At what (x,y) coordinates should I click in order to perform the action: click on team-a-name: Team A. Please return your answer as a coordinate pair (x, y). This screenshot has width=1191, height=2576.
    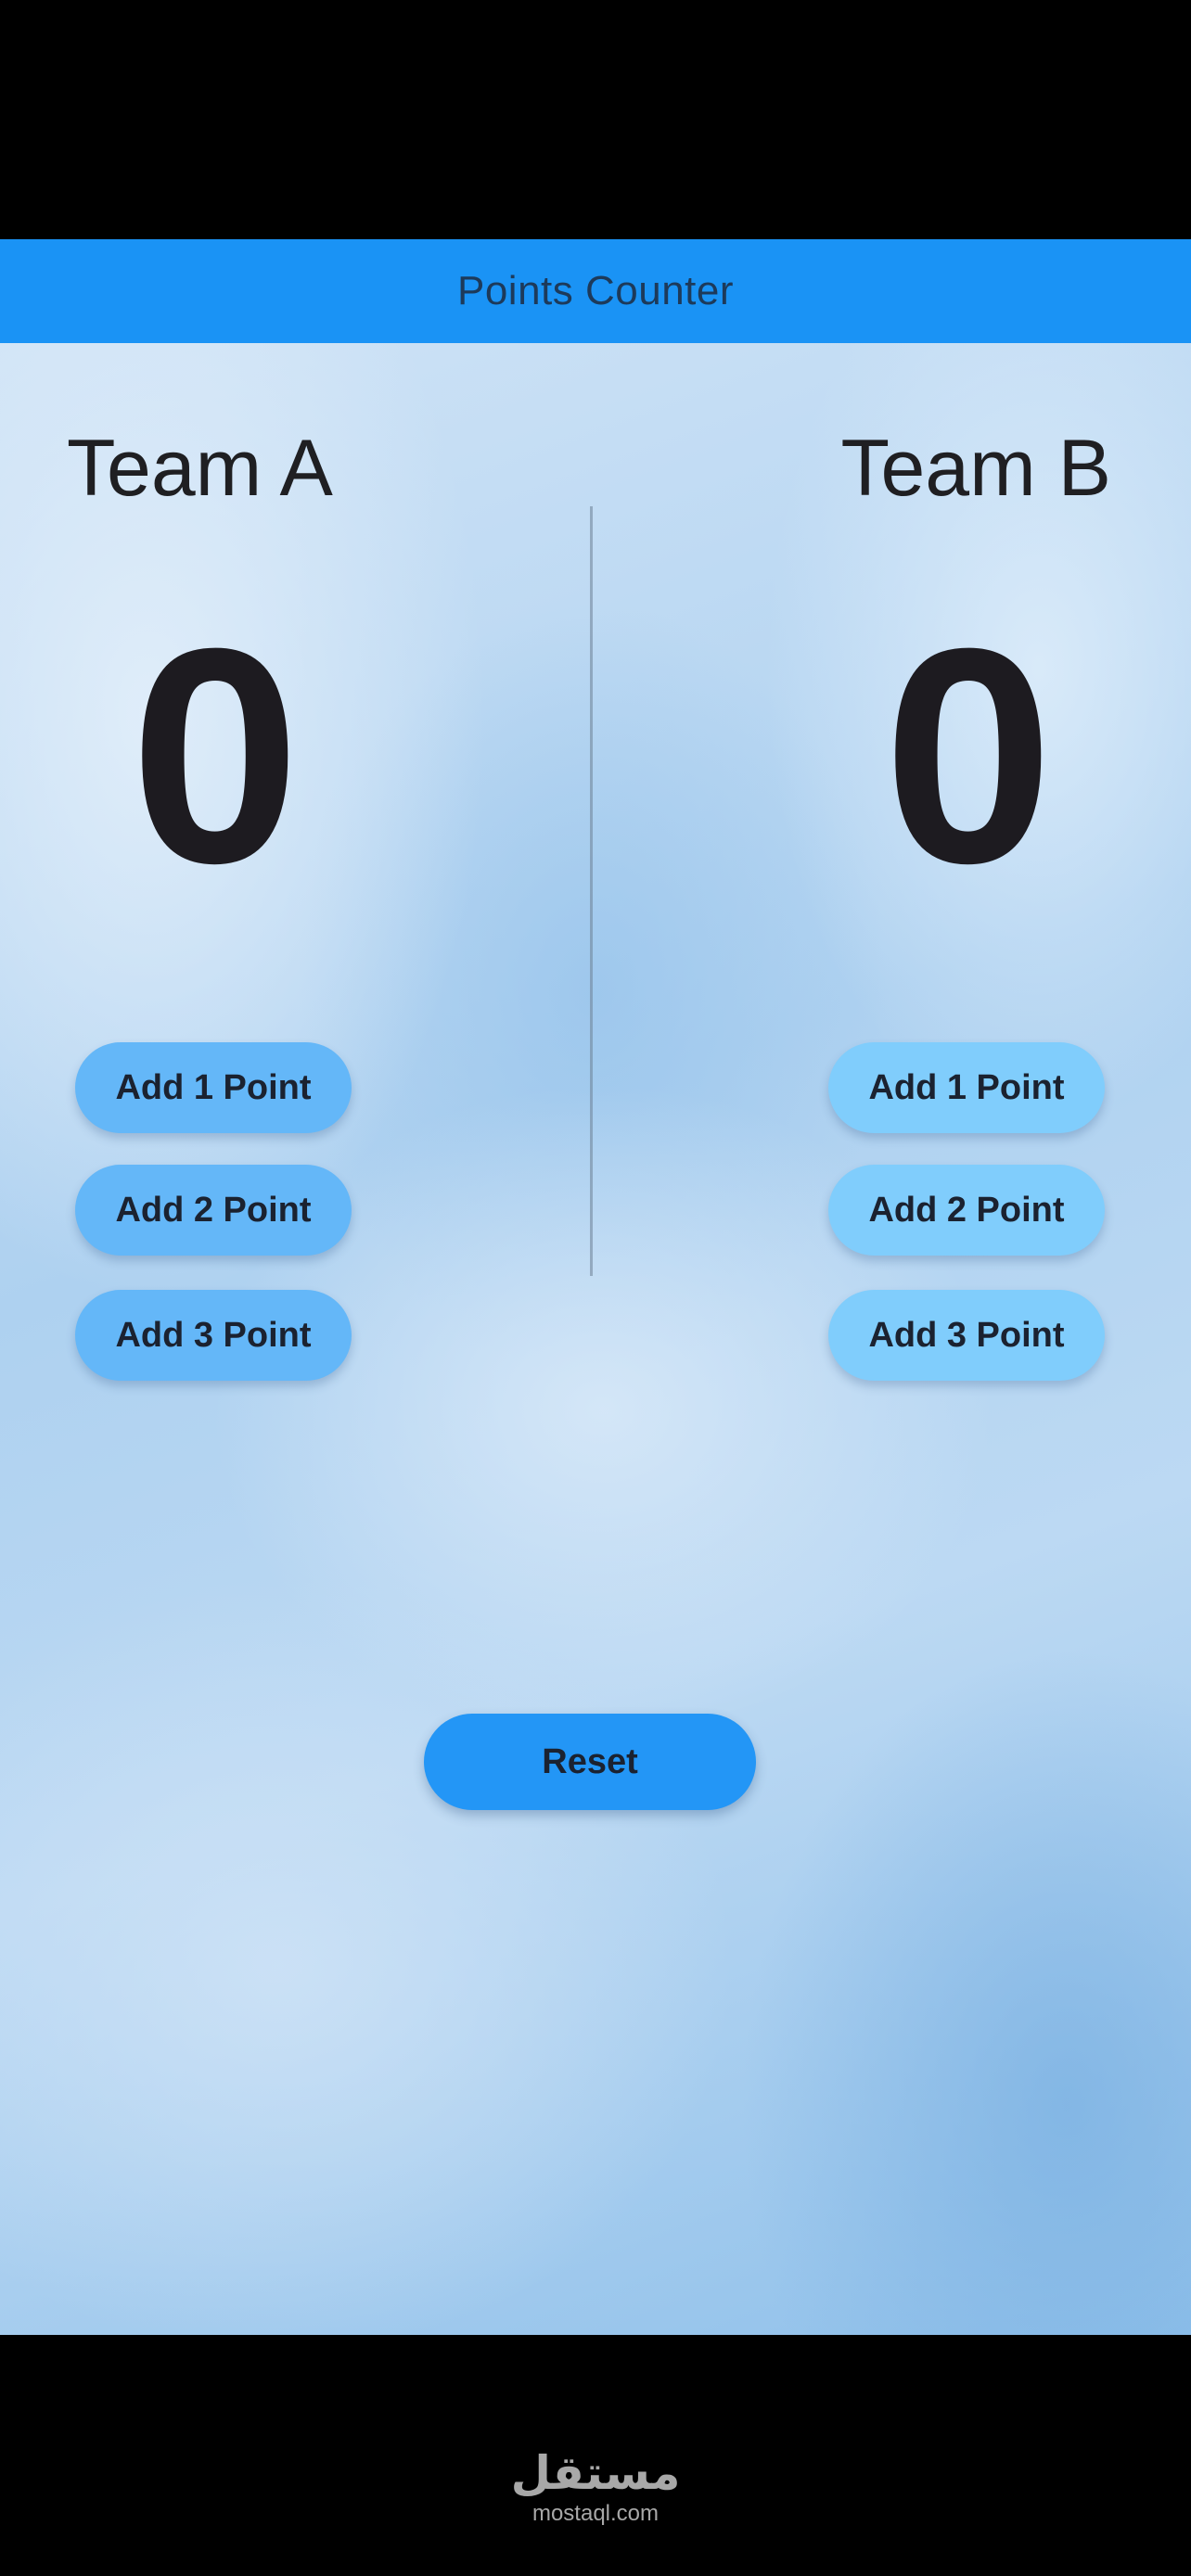
    Looking at the image, I should click on (200, 468).